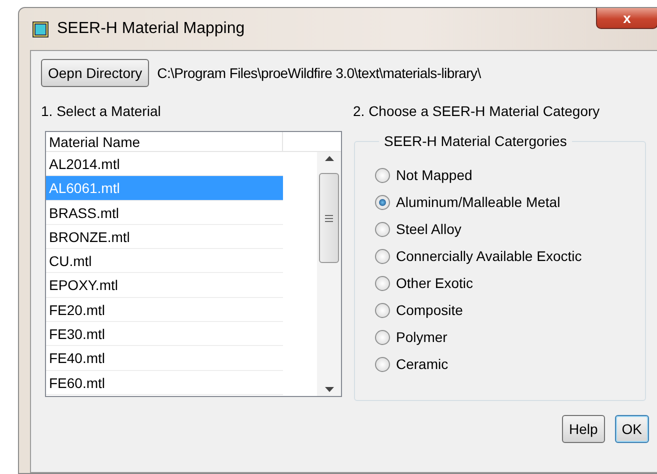  What do you see at coordinates (510, 202) in the screenshot?
I see `radio-option: Aluminum/Malleable Metal` at bounding box center [510, 202].